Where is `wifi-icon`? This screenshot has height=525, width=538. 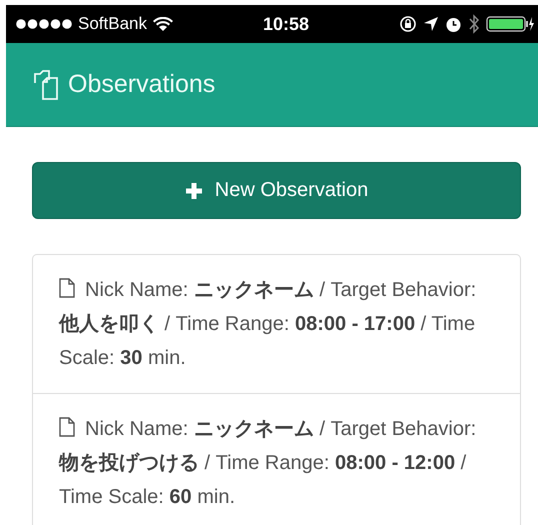 wifi-icon is located at coordinates (163, 24).